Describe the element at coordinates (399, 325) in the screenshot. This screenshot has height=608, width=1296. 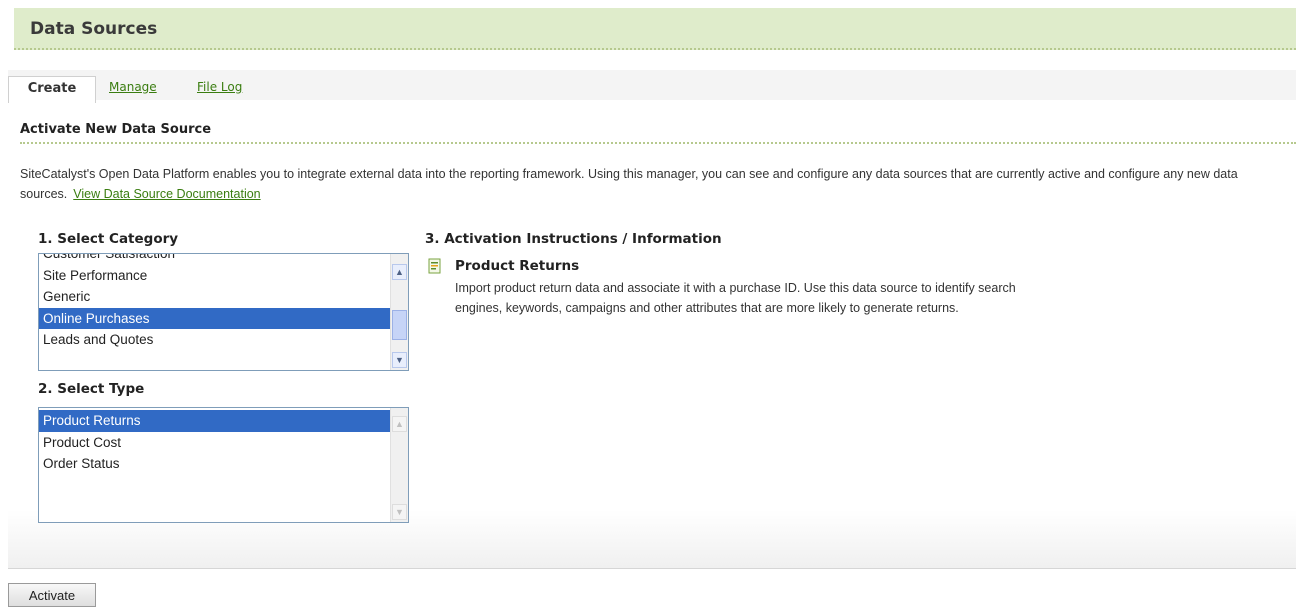
I see `scroll-thumb` at that location.